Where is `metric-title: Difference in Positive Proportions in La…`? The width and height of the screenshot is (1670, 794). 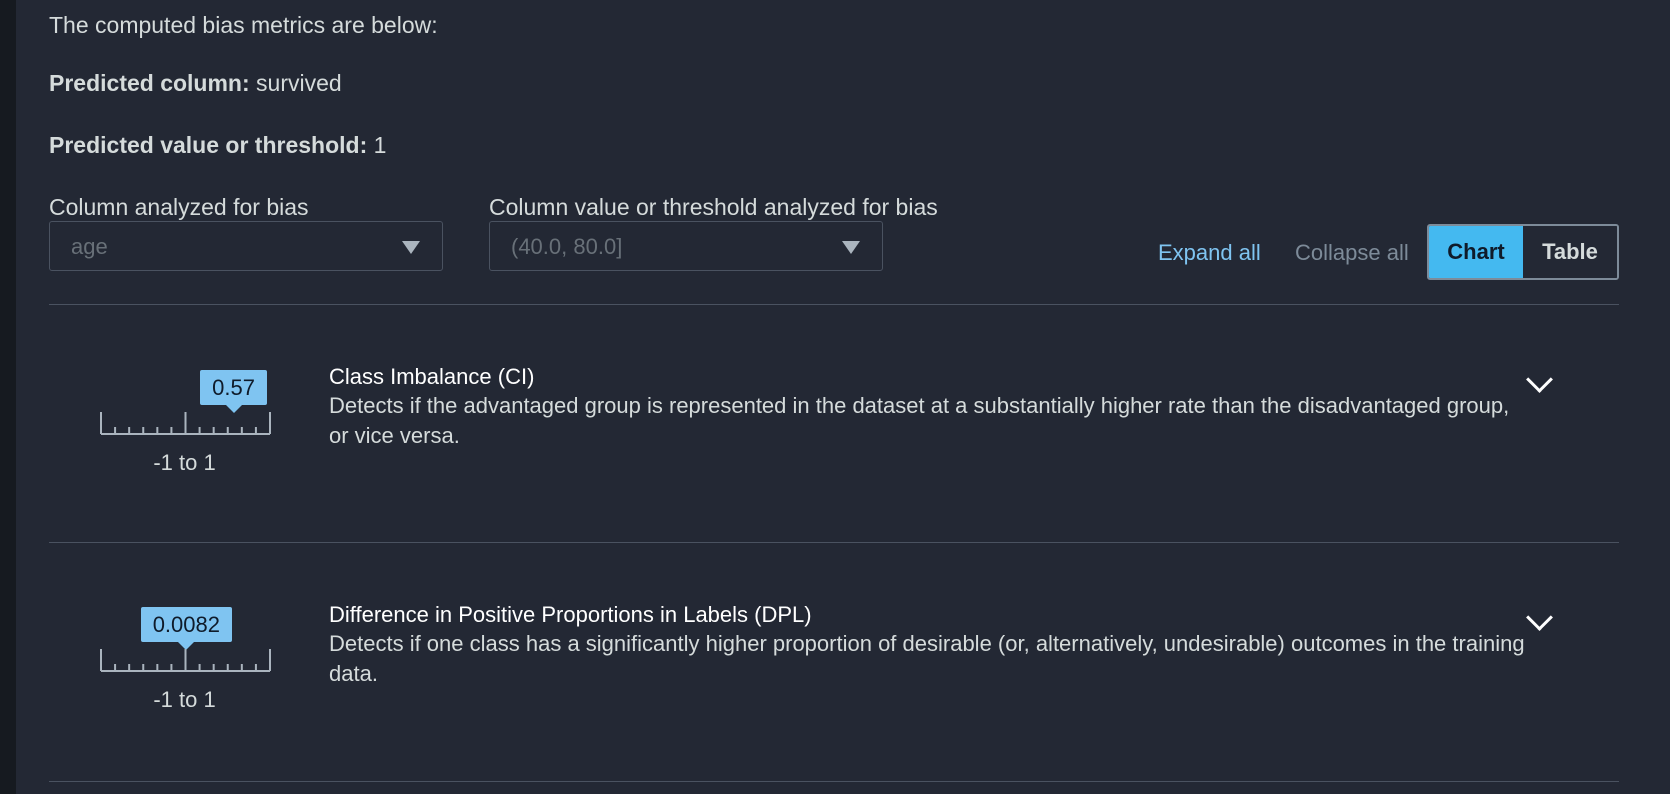
metric-title: Difference in Positive Proportions in La… is located at coordinates (570, 614).